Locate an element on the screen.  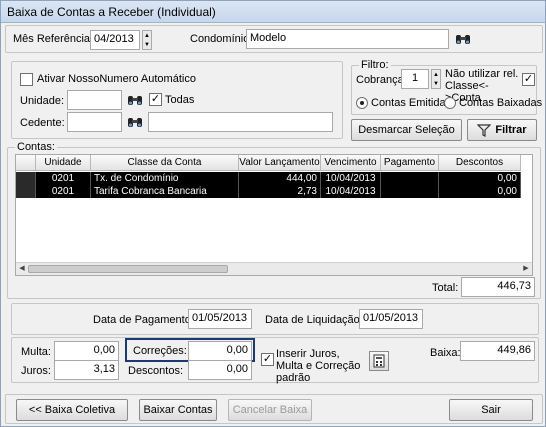
sair-button: Sair is located at coordinates (491, 410).